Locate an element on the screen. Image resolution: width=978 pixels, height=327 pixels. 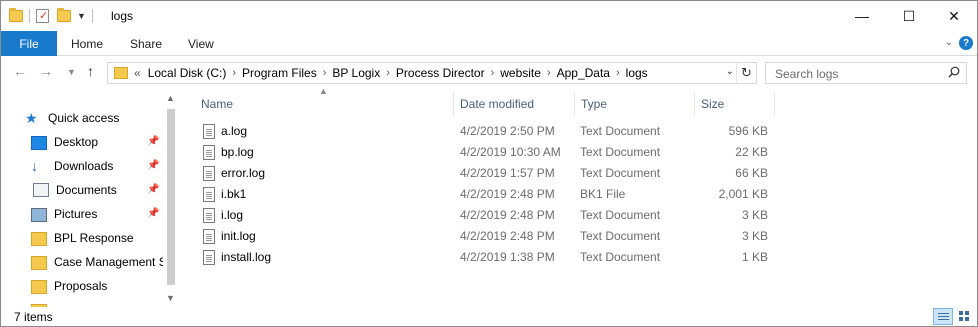
new-folder-icon is located at coordinates (64, 15).